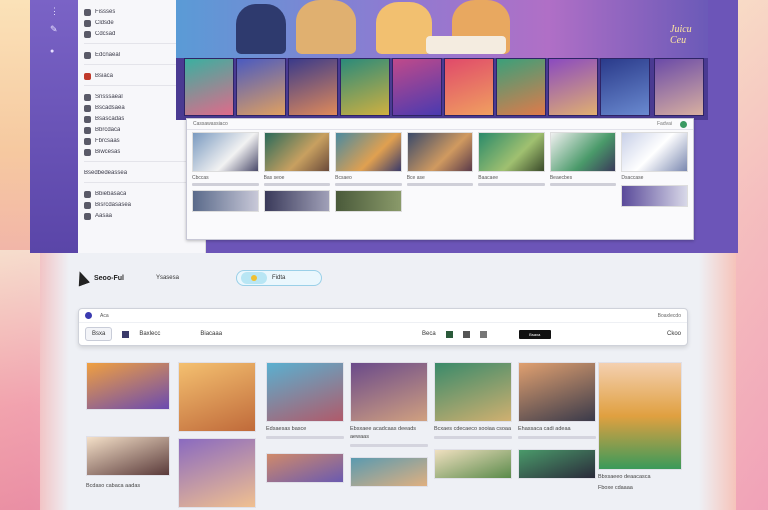 This screenshot has width=768, height=510. What do you see at coordinates (383, 334) in the screenshot?
I see `toolbar-row: Bsxa Baxlecc Biacaaa Beca Bsaxa Ckoo` at bounding box center [383, 334].